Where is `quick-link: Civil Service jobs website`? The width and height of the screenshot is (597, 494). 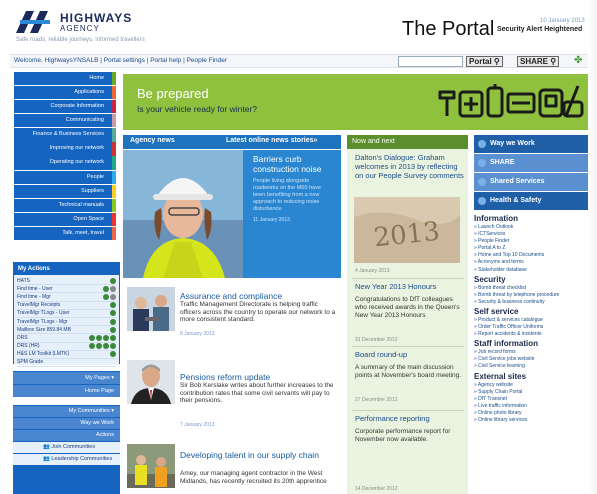 quick-link: Civil Service jobs website is located at coordinates (531, 359).